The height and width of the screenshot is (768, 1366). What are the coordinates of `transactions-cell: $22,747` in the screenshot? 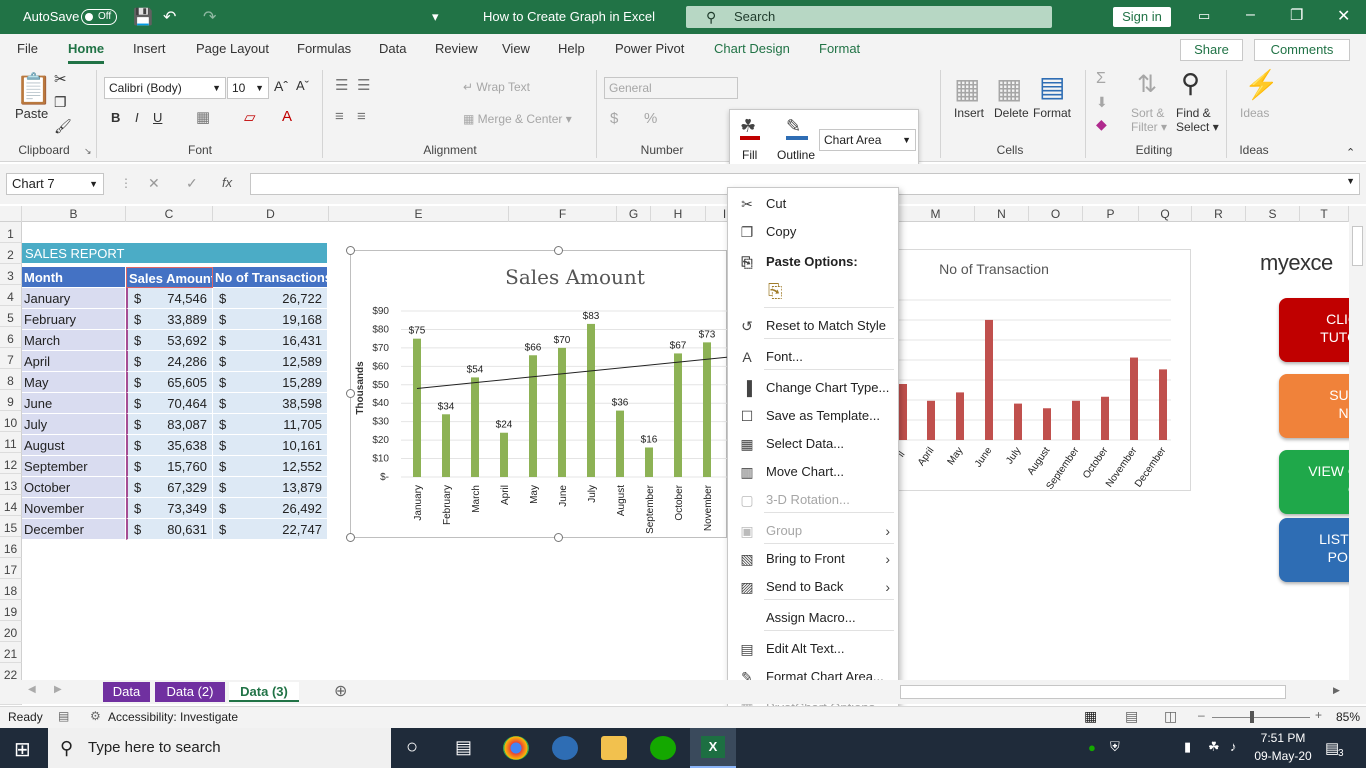 It's located at (270, 529).